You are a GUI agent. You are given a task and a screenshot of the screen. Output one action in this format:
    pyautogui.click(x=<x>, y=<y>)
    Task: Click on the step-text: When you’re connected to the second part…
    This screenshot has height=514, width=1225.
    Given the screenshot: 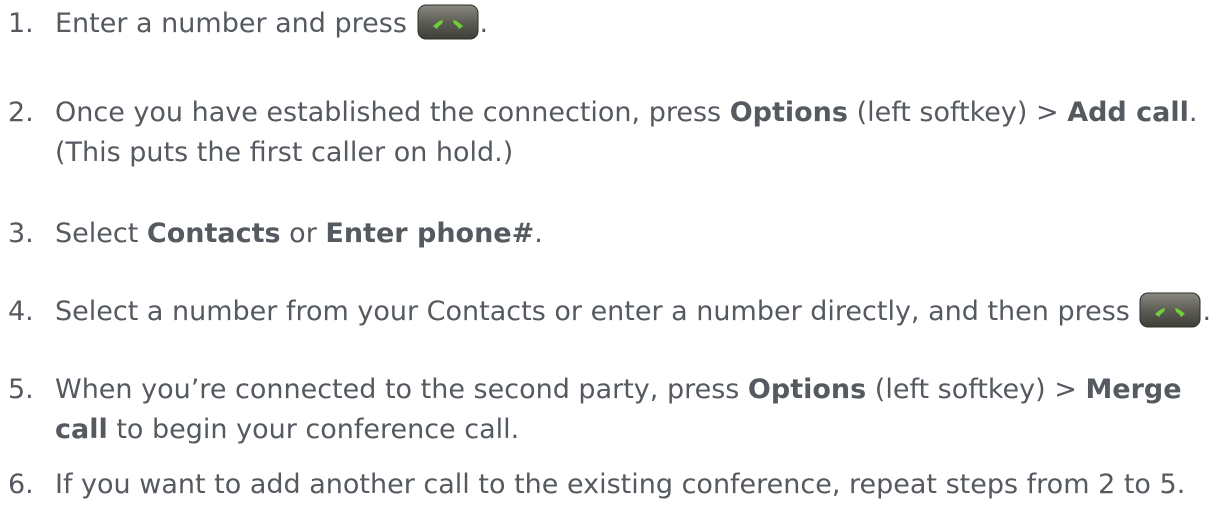 What is the action you would take?
    pyautogui.click(x=401, y=389)
    